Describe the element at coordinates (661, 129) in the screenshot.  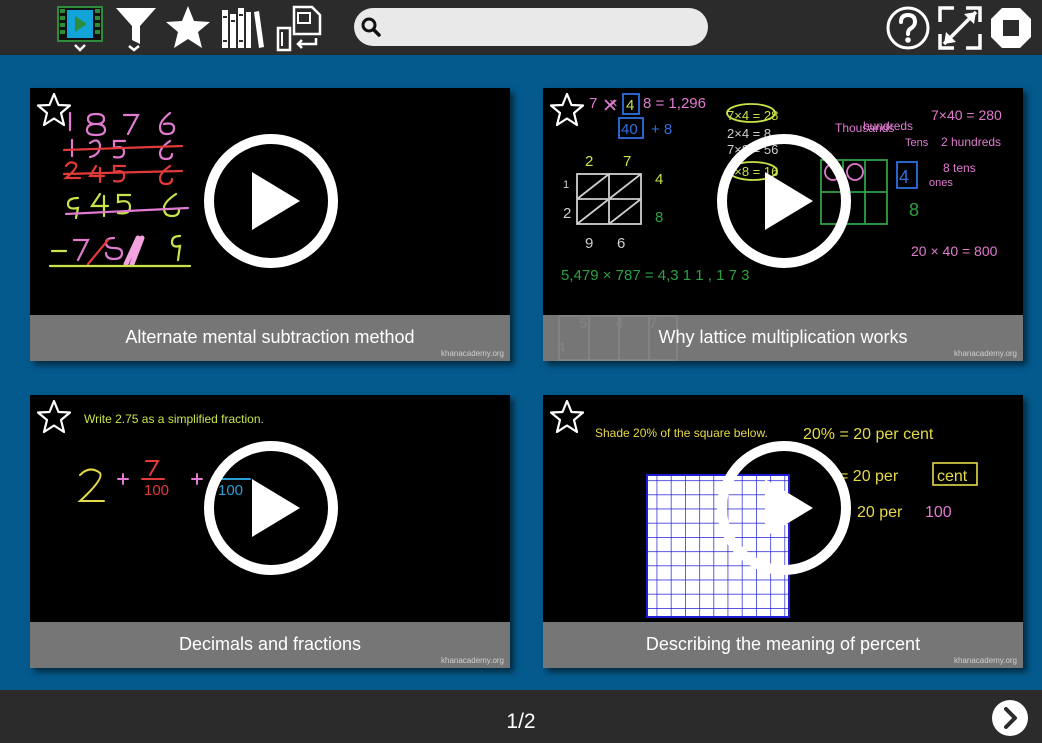
I see `svg-text: + 8` at that location.